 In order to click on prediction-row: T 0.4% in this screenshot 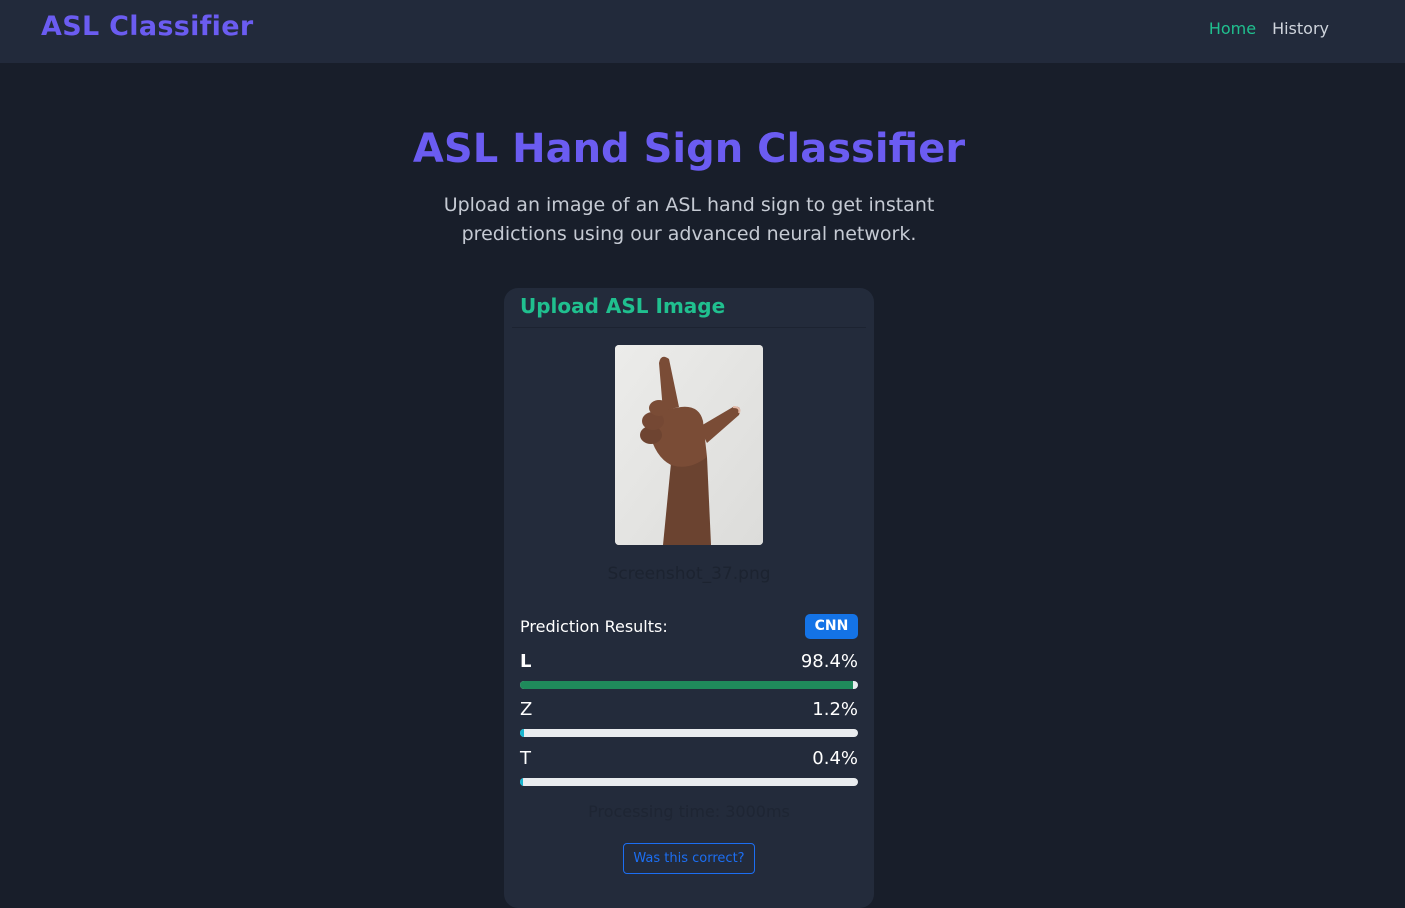, I will do `click(689, 768)`.